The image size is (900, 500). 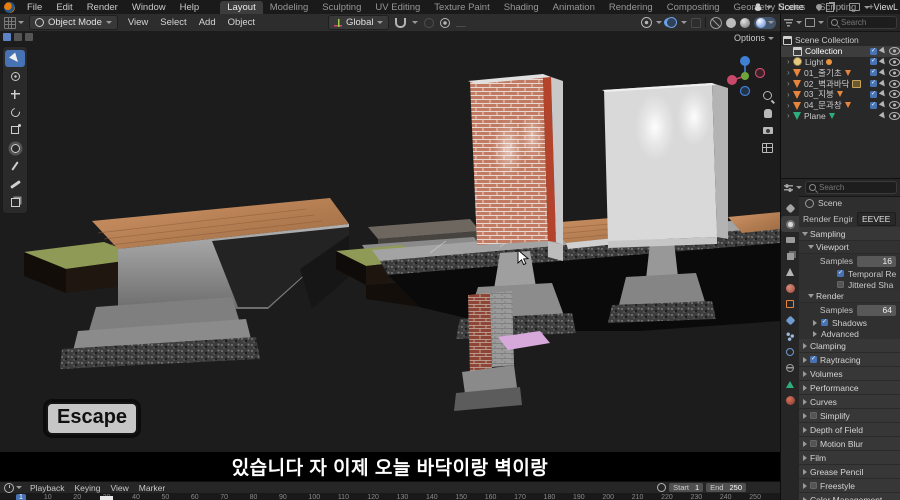 I want to click on pin-icon, so click(x=819, y=7).